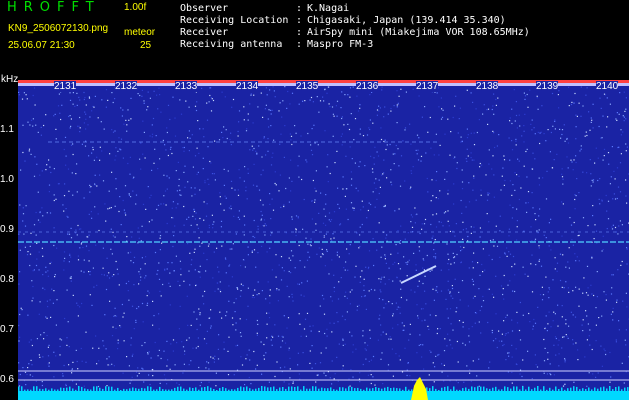 The width and height of the screenshot is (629, 400). What do you see at coordinates (146, 45) in the screenshot?
I see `count-value: 25` at bounding box center [146, 45].